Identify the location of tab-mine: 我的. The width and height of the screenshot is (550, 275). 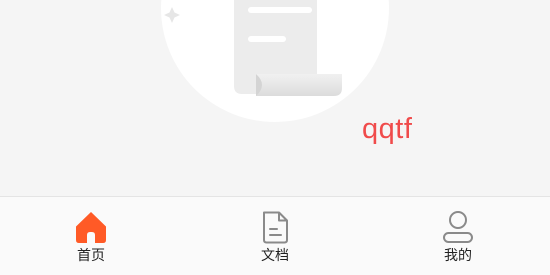
(458, 236).